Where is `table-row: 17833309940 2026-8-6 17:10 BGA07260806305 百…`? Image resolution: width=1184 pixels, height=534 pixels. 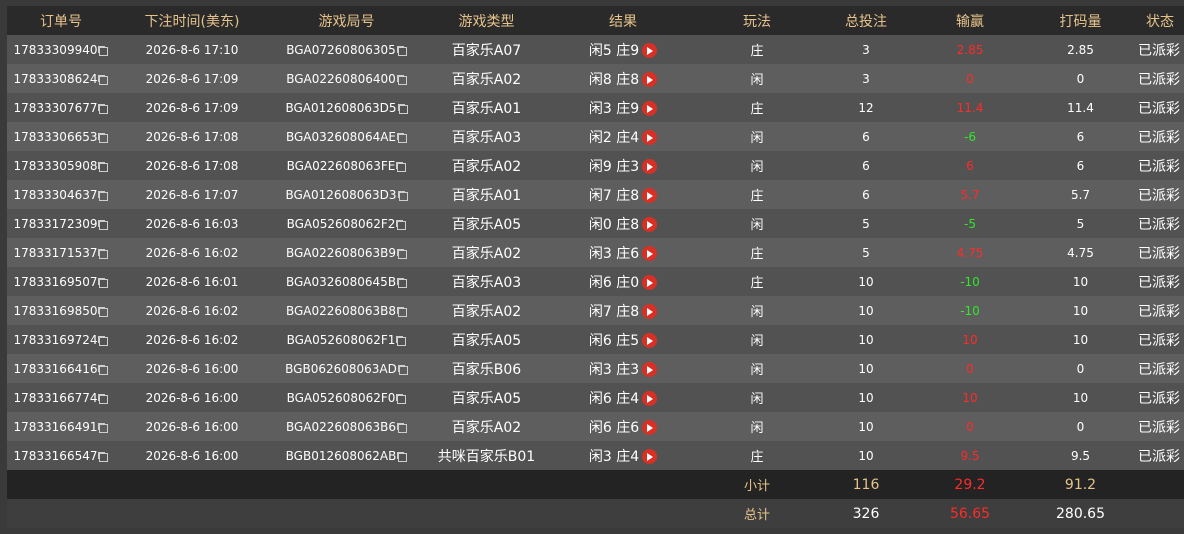 table-row: 17833309940 2026-8-6 17:10 BGA07260806305 百… is located at coordinates (595, 49).